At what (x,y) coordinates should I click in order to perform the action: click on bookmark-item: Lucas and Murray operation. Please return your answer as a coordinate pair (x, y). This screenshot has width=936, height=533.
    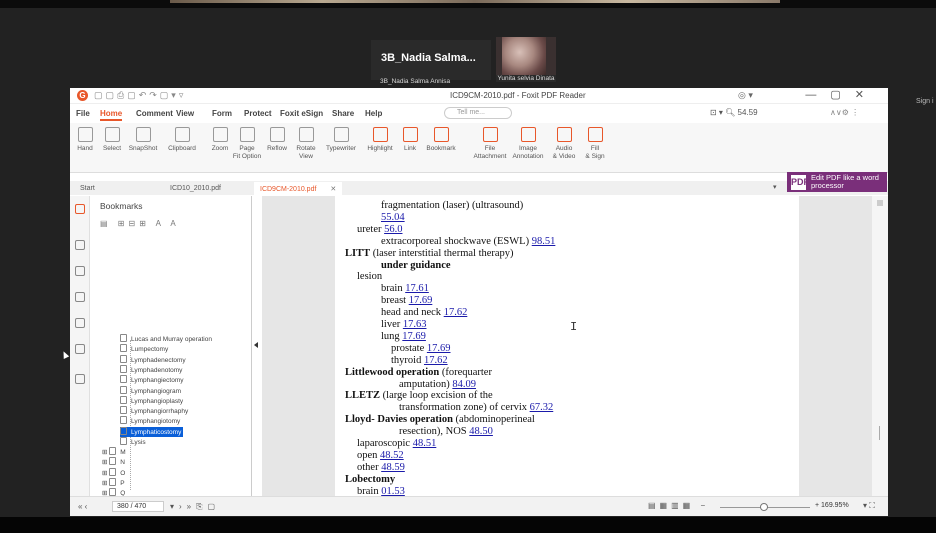
    Looking at the image, I should click on (166, 339).